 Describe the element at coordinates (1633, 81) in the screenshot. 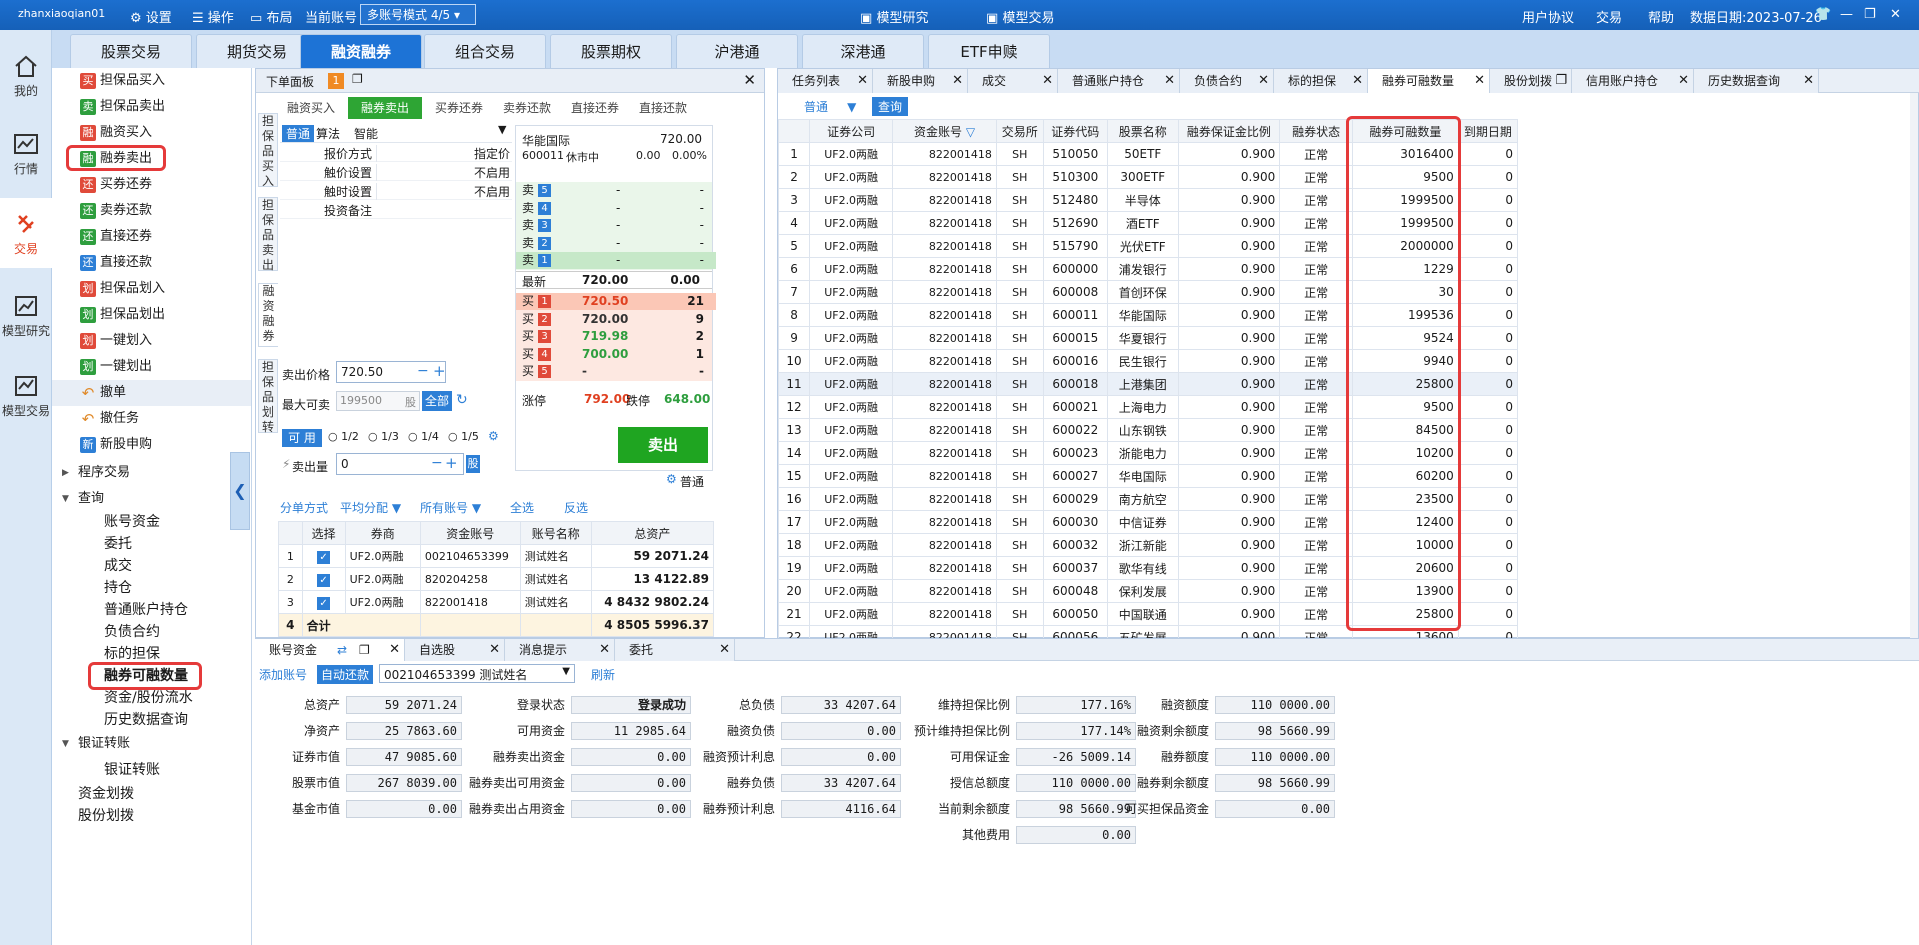

I see `right-tab-8: 信用账户持仓 ✕` at that location.